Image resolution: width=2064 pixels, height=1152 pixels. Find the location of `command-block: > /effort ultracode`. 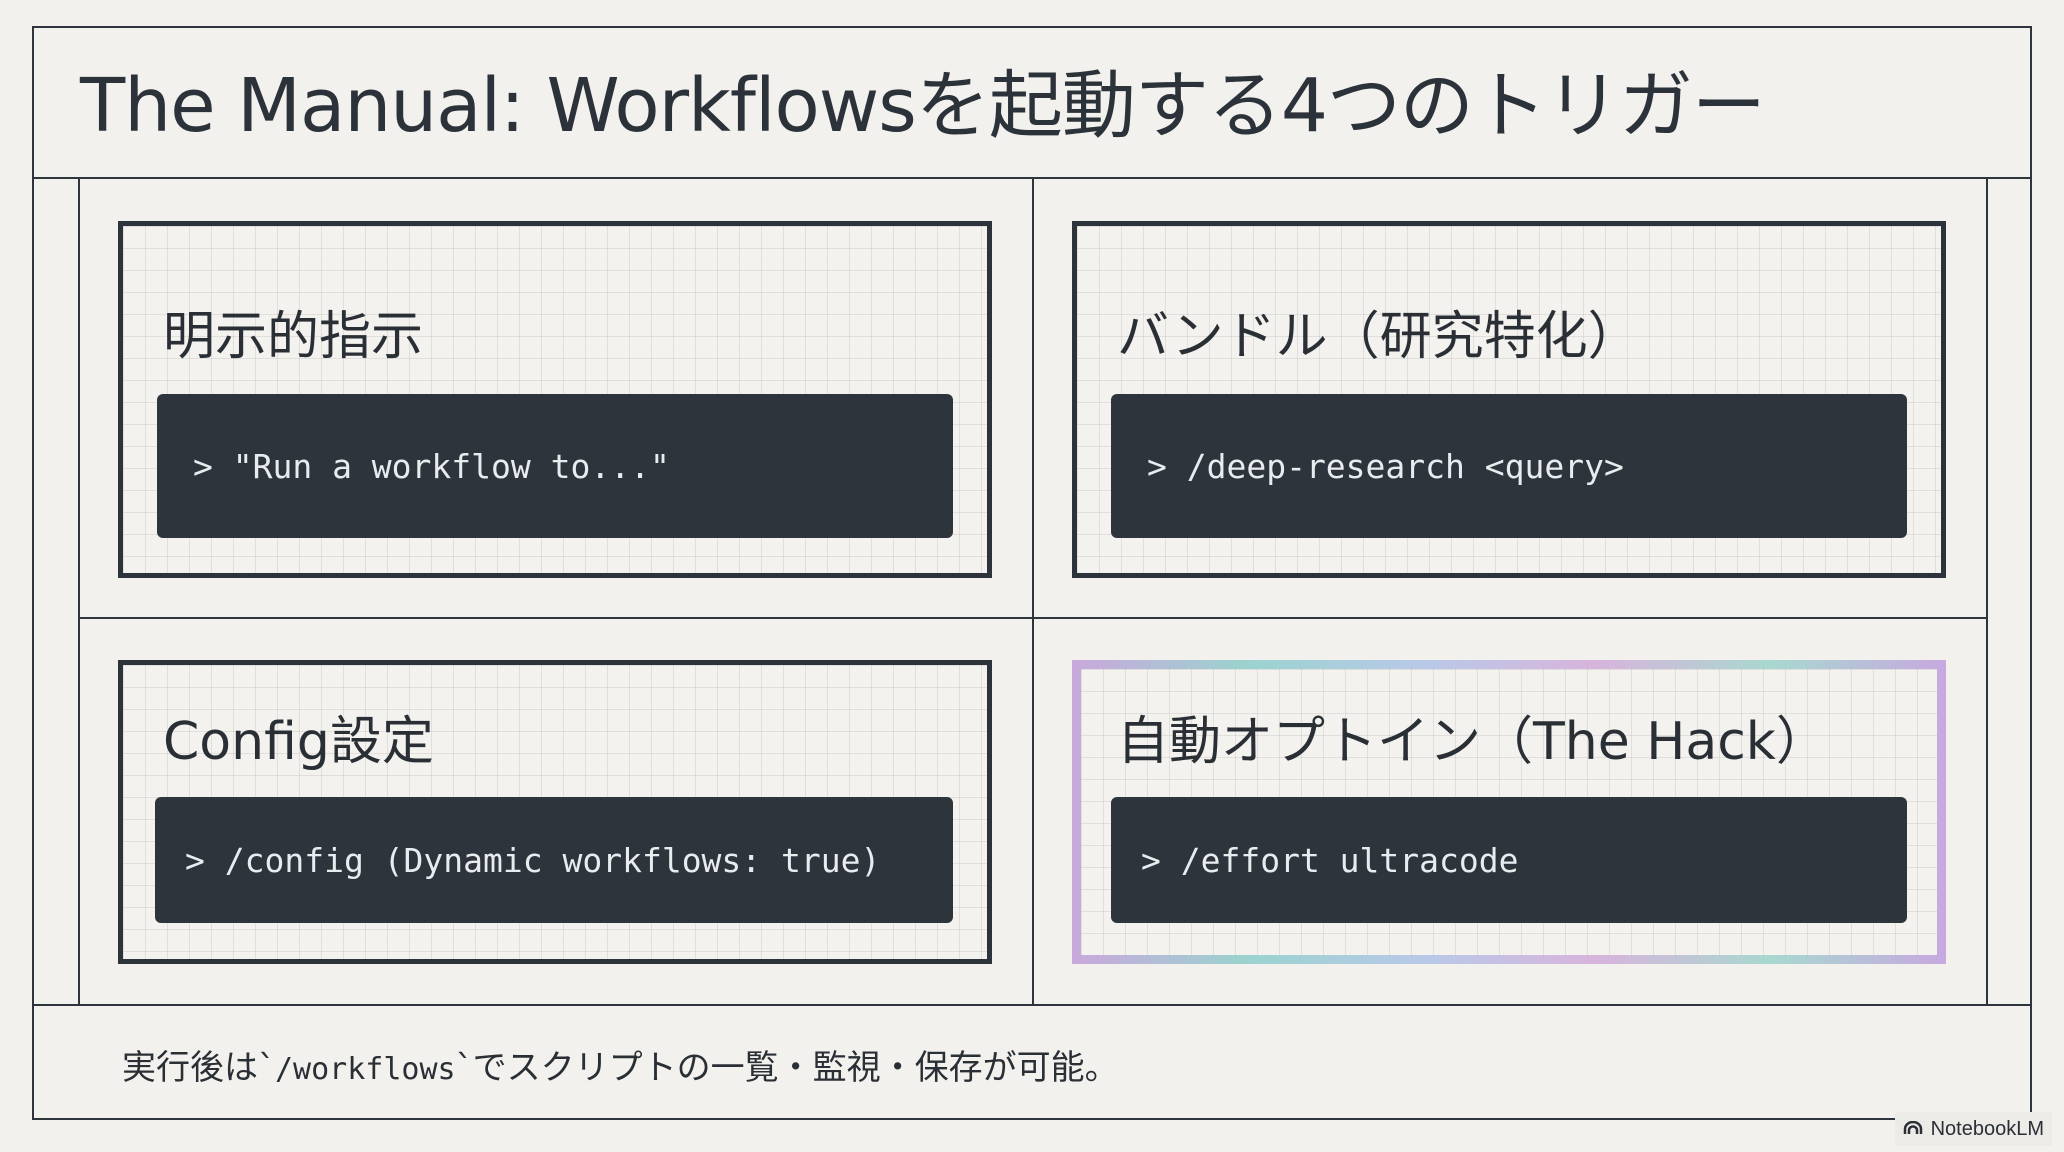

command-block: > /effort ultracode is located at coordinates (1509, 860).